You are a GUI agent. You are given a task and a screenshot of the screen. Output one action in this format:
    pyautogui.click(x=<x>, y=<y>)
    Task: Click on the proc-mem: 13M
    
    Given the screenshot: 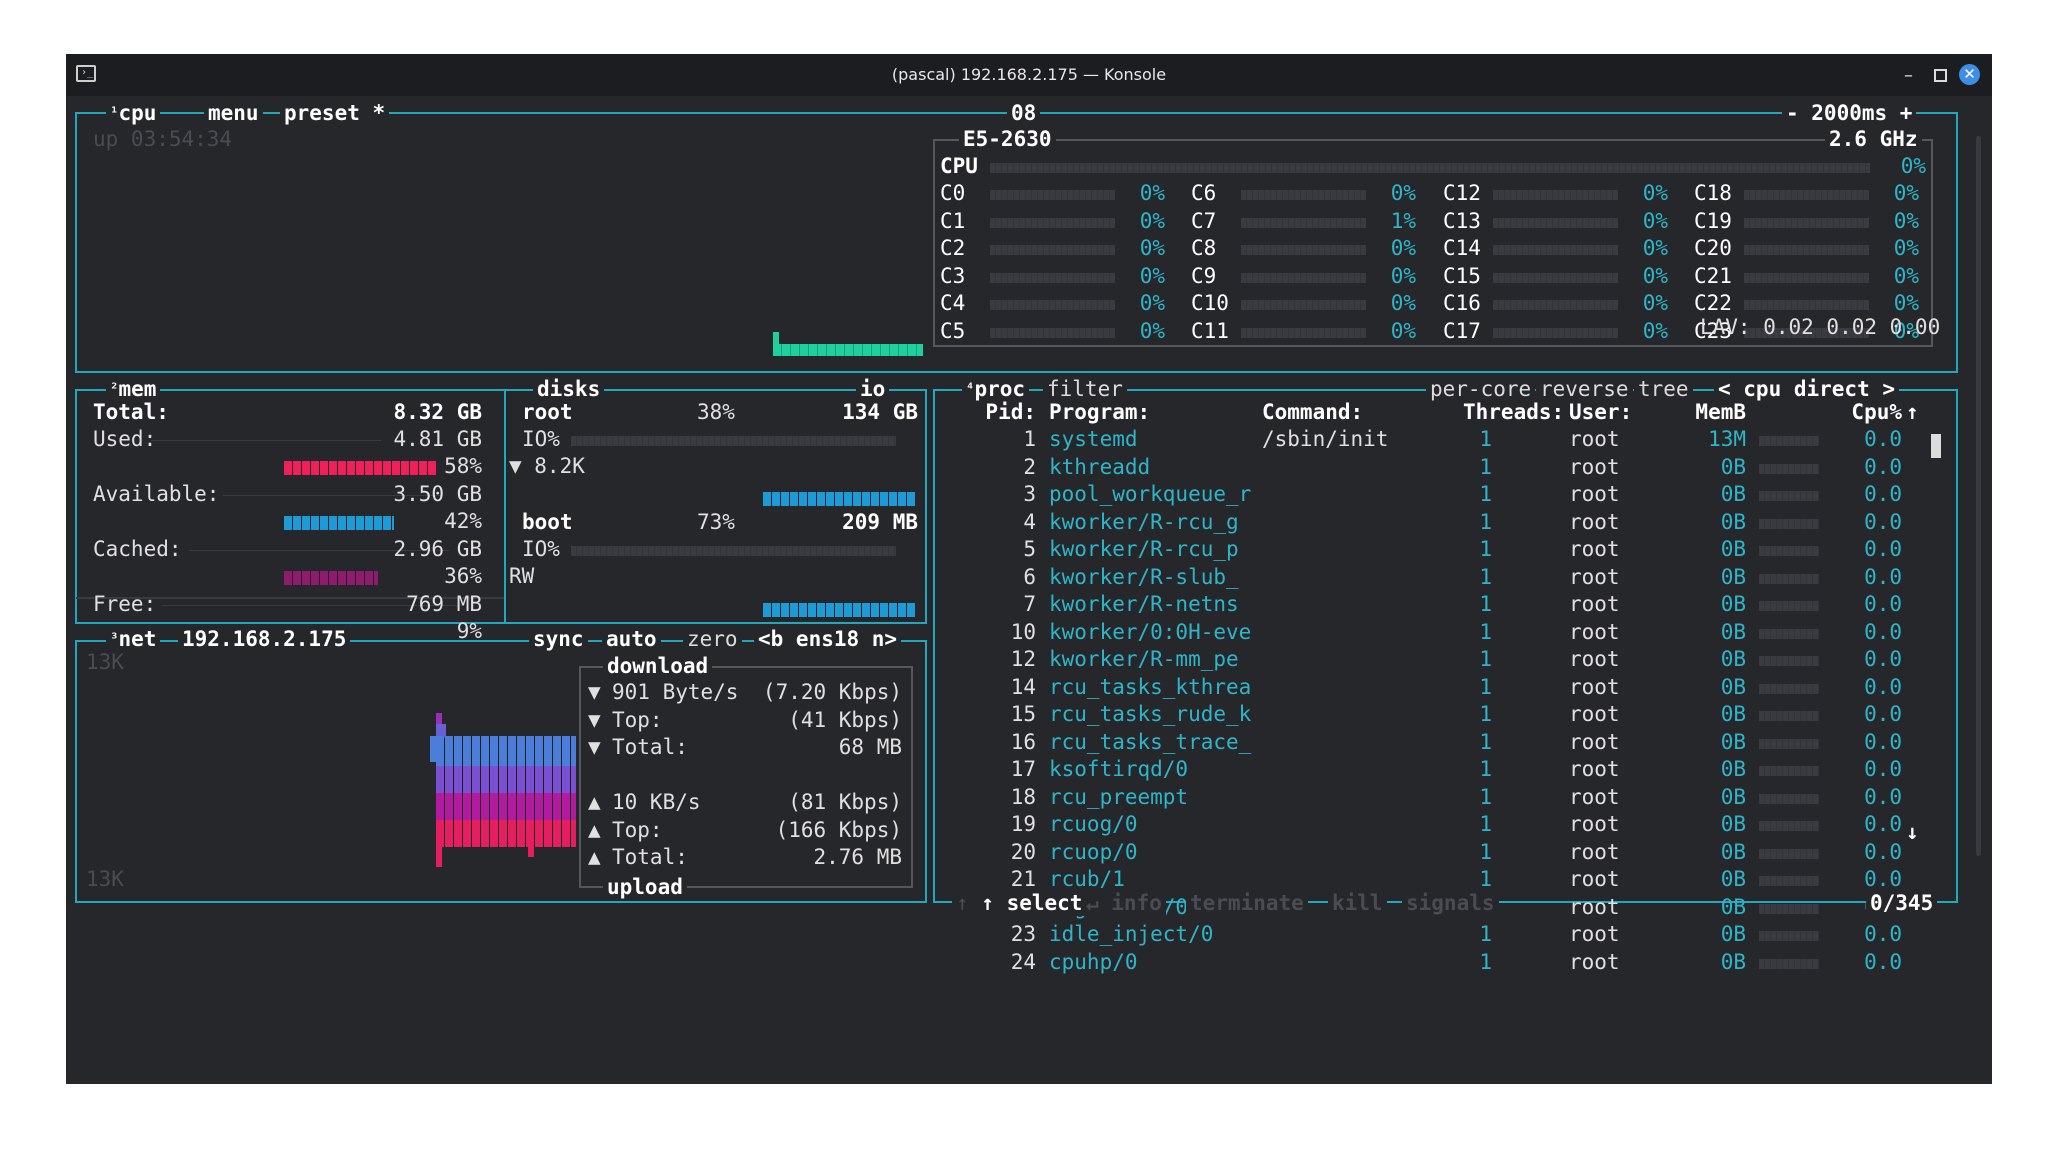 What is the action you would take?
    pyautogui.click(x=1727, y=439)
    